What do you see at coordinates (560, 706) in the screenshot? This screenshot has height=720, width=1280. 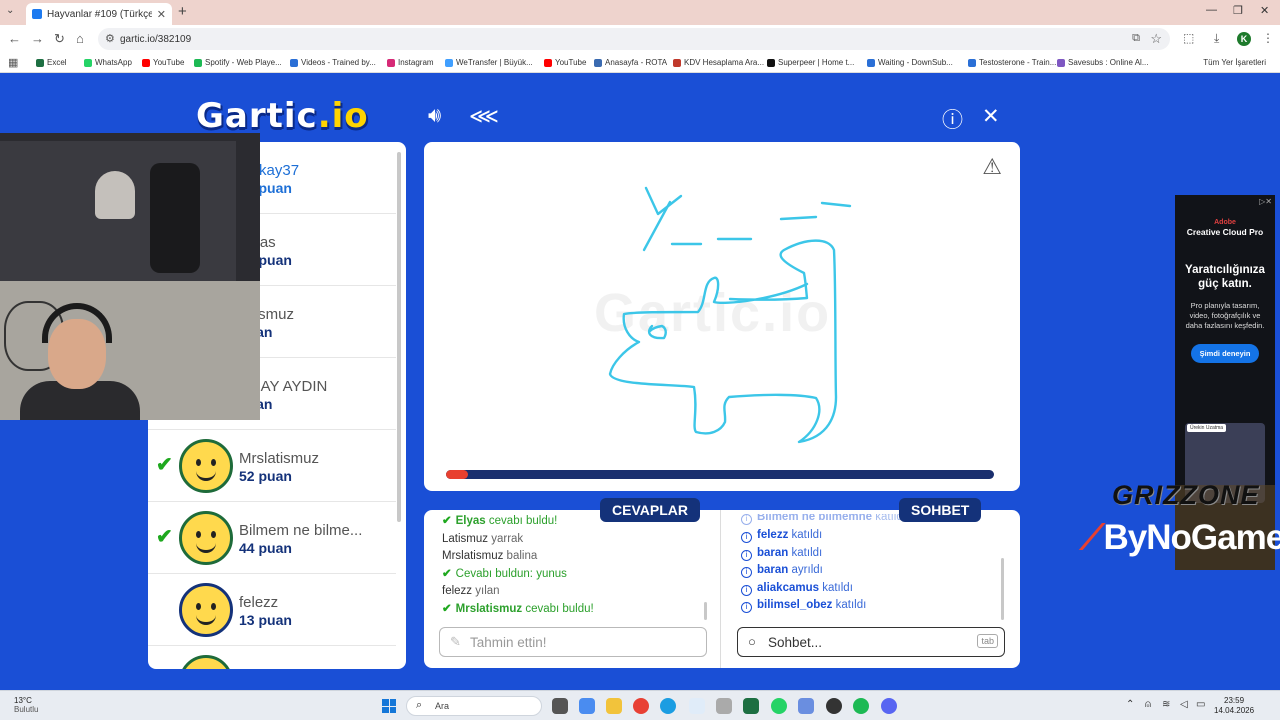 I see `task-view-icon` at bounding box center [560, 706].